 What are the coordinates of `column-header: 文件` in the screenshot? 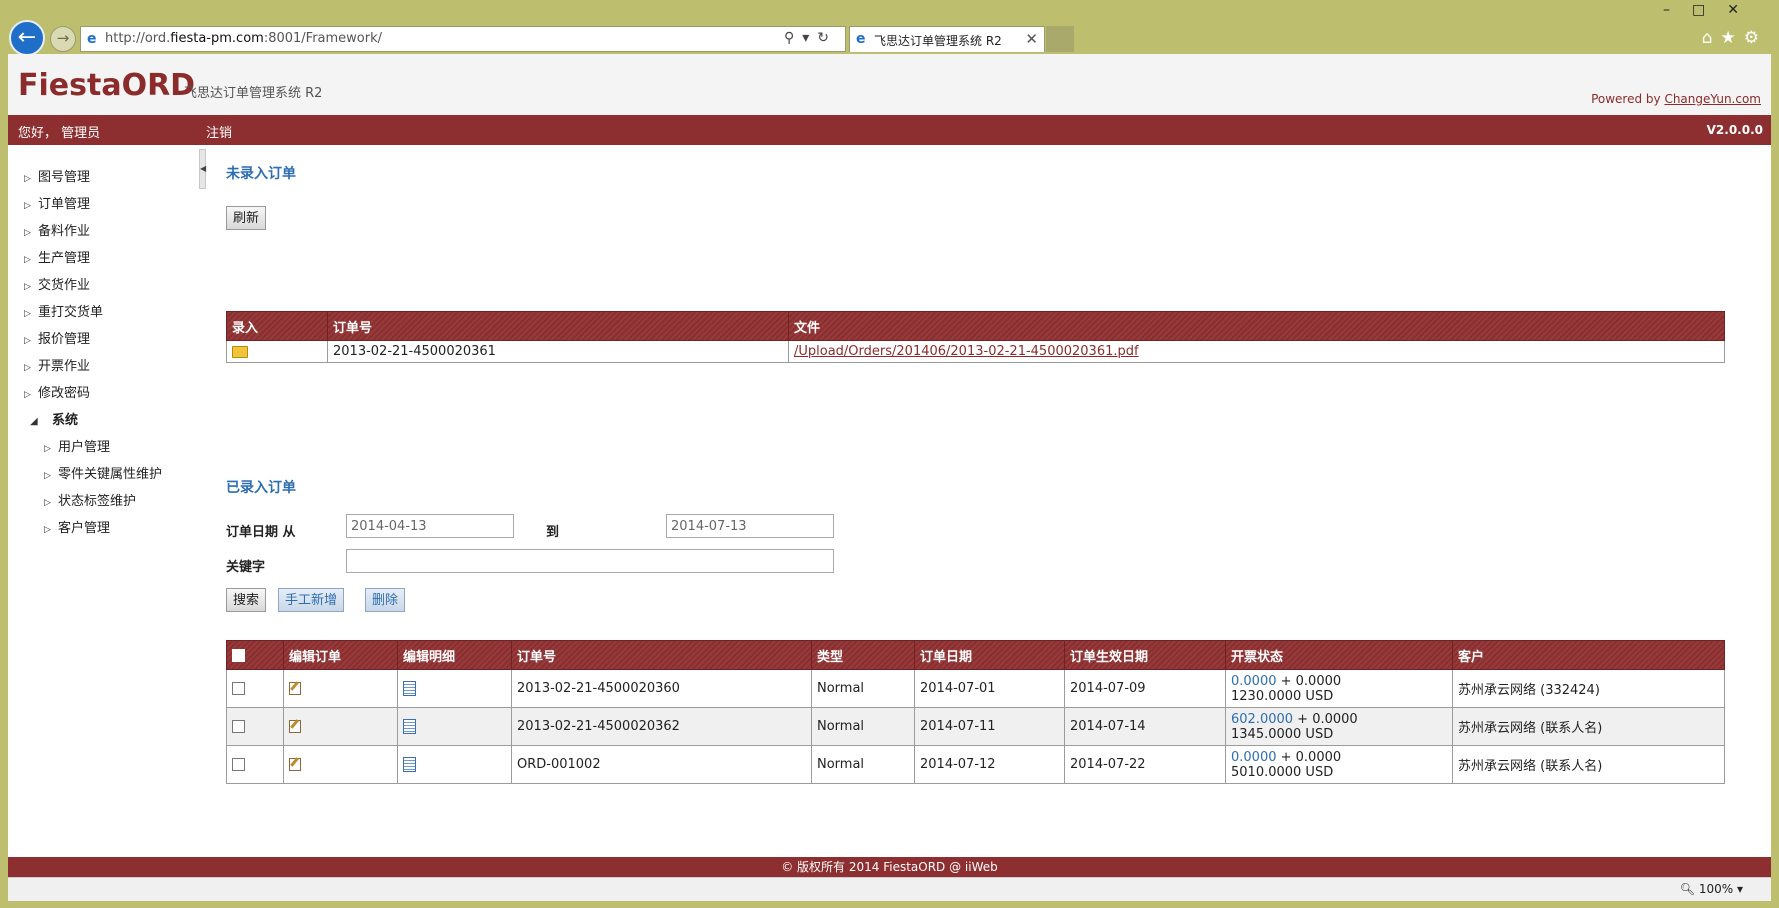 It's located at (1256, 326).